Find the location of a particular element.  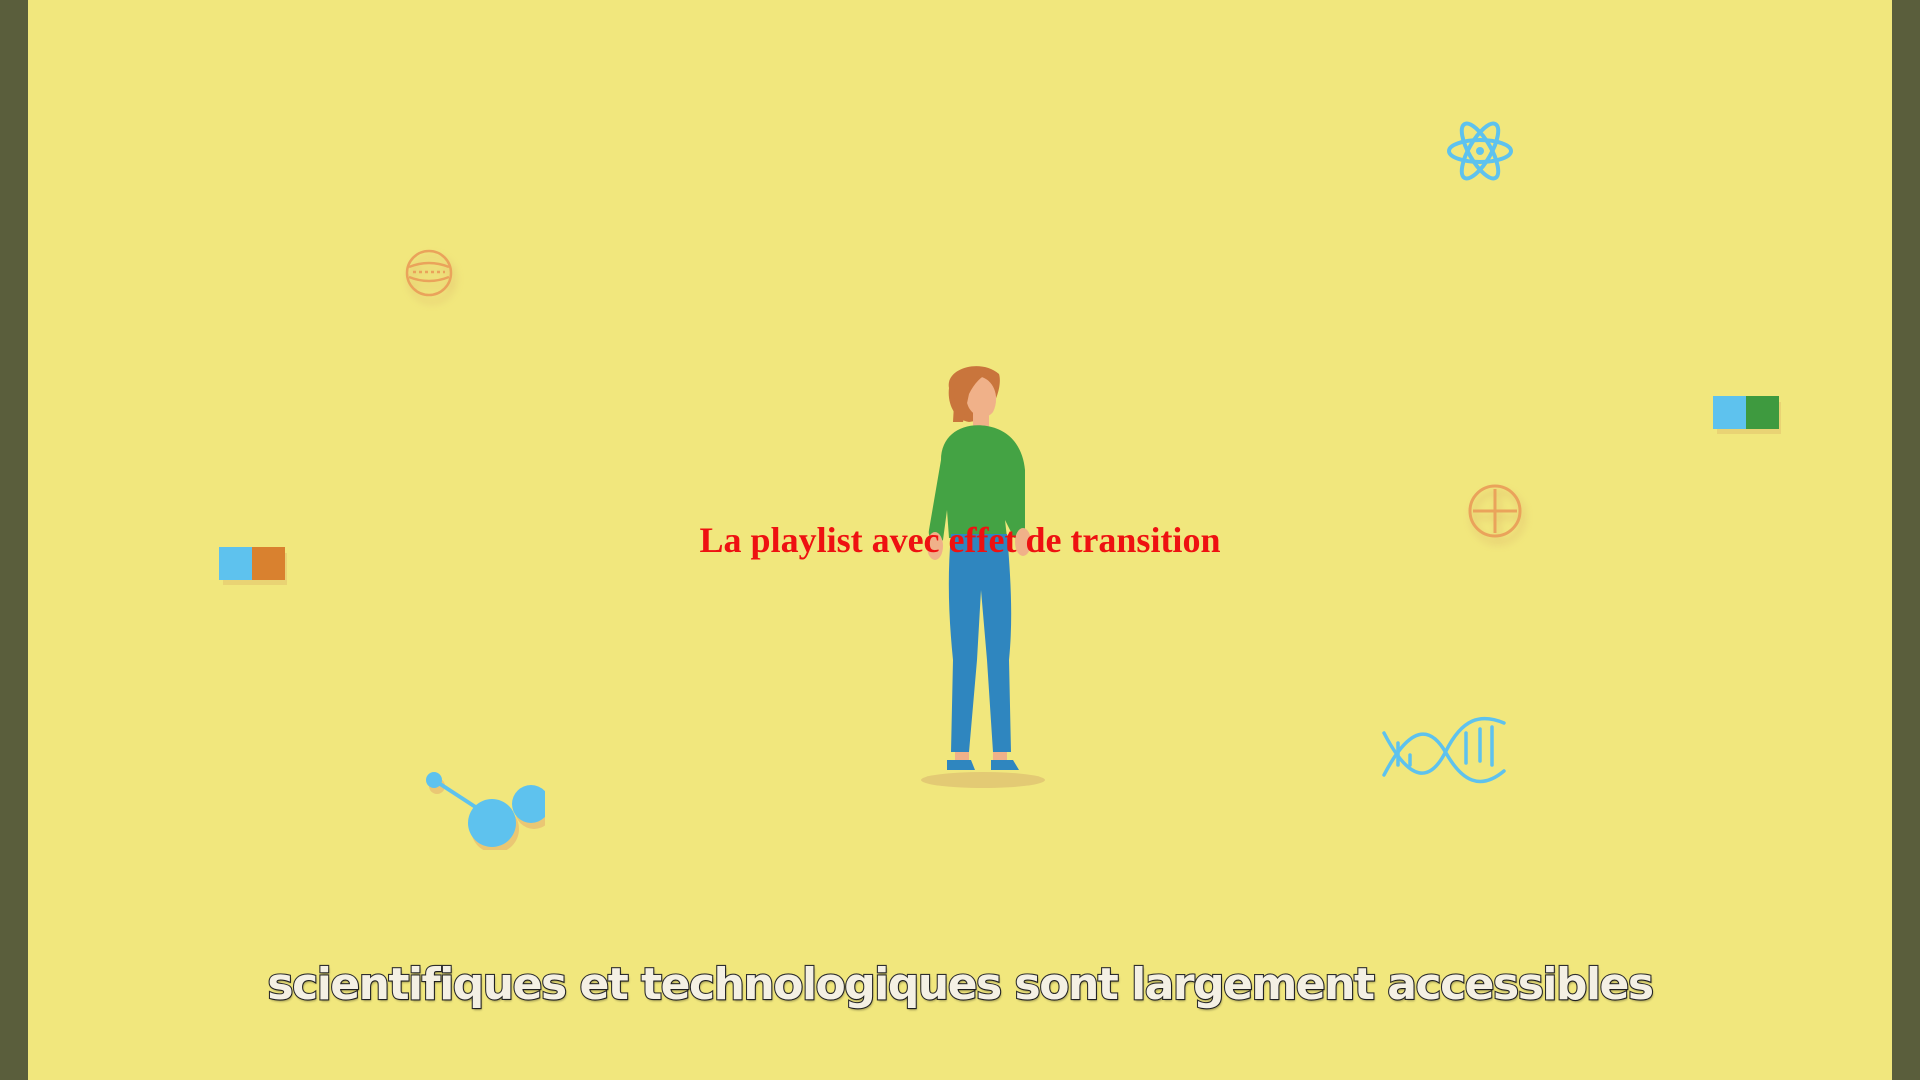

woman-illustration is located at coordinates (983, 577).